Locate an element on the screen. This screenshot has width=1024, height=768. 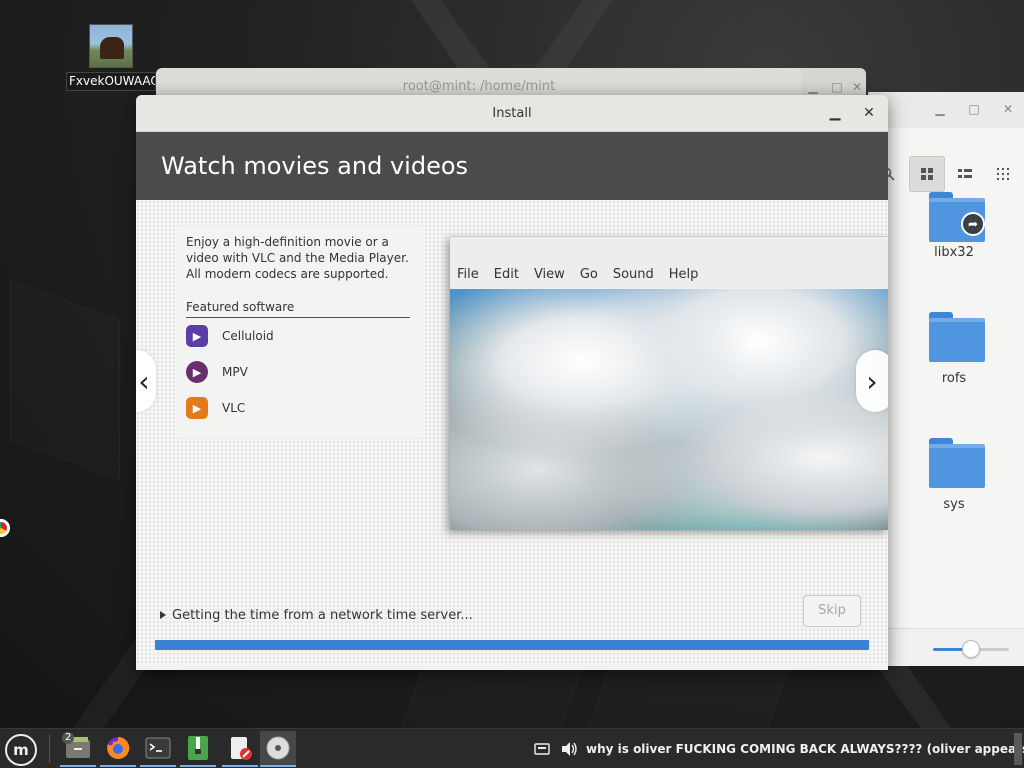
desktop-file-label: FxvekOUWAAQ 1.jpg is located at coordinates (111, 81).